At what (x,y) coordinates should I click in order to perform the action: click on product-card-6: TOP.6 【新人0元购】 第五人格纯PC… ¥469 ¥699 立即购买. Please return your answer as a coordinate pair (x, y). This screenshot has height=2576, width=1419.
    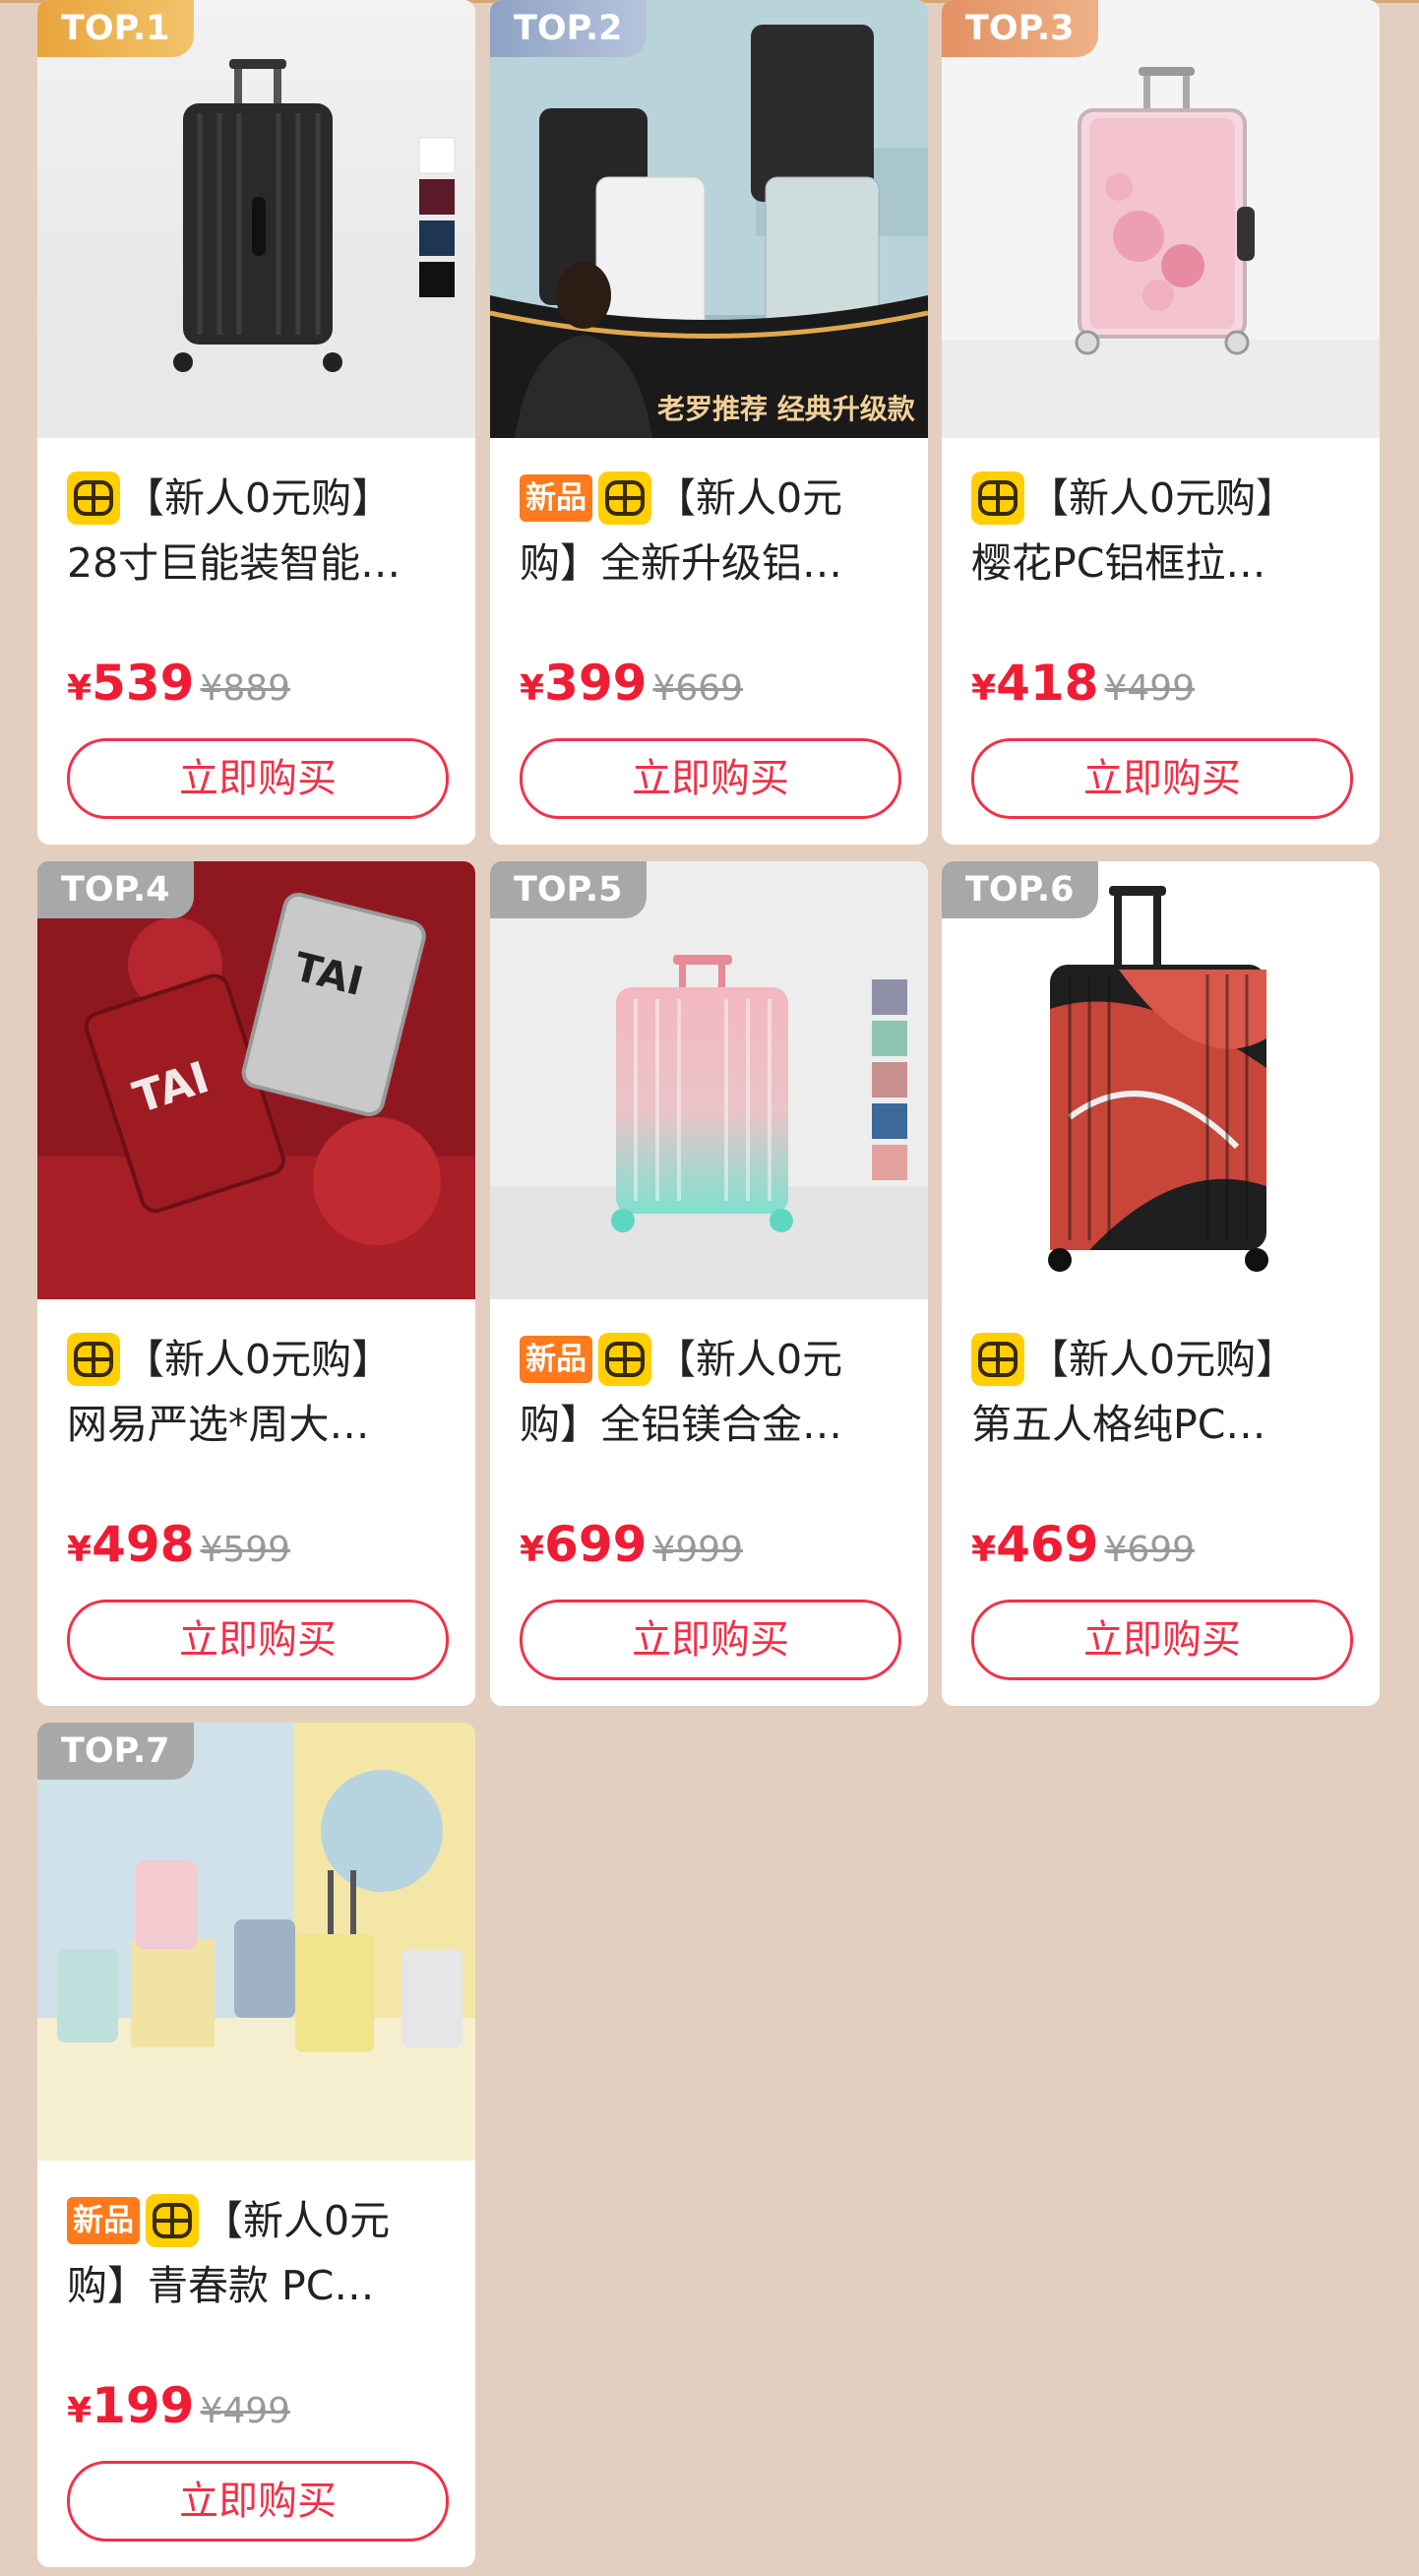
    Looking at the image, I should click on (1161, 1283).